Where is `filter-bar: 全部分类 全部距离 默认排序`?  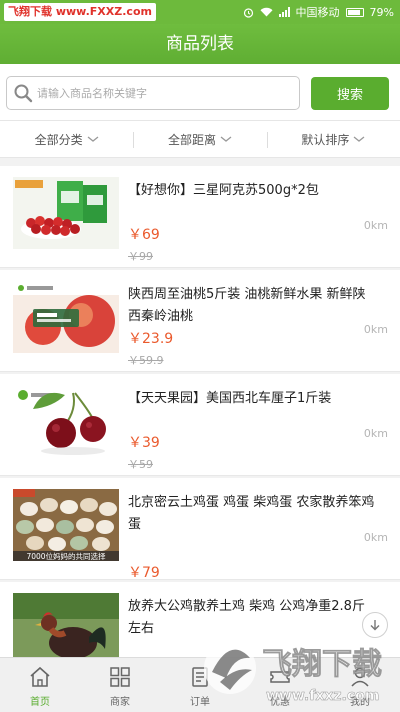
filter-bar: 全部分类 全部距离 默认排序 is located at coordinates (200, 139).